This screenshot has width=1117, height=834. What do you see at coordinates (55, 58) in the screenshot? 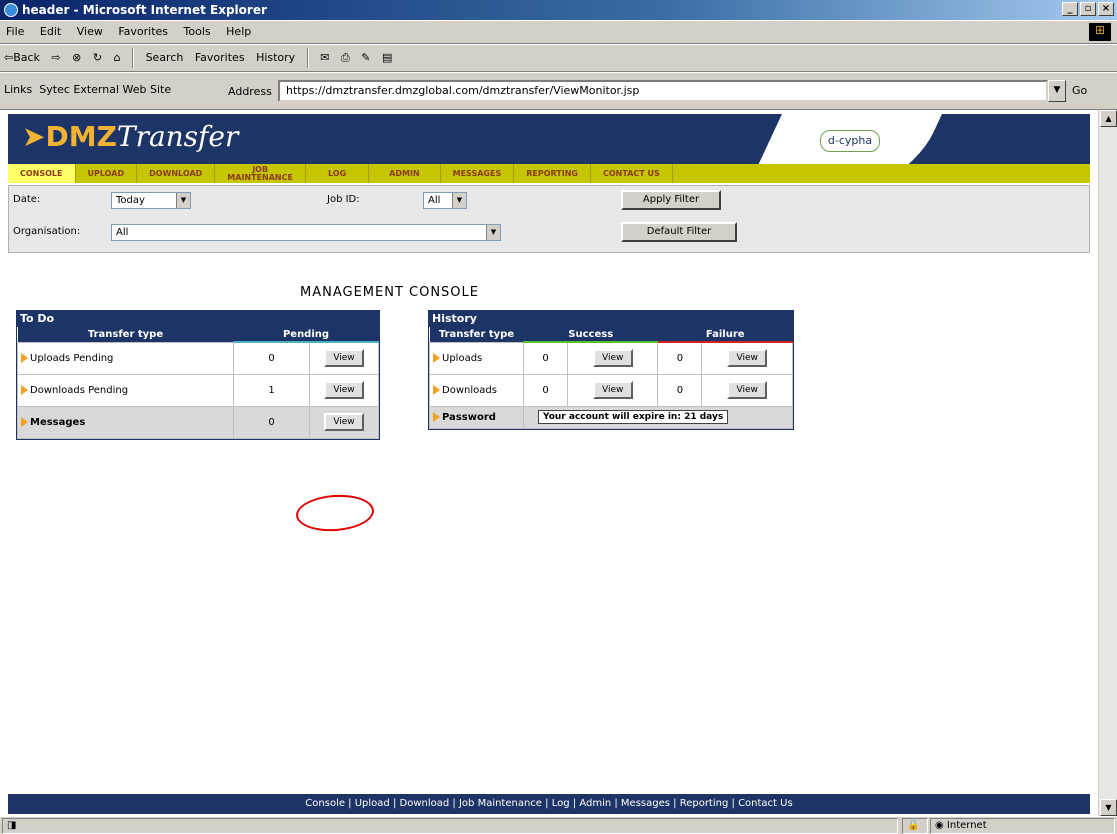
I see `forward-button: ⇨` at bounding box center [55, 58].